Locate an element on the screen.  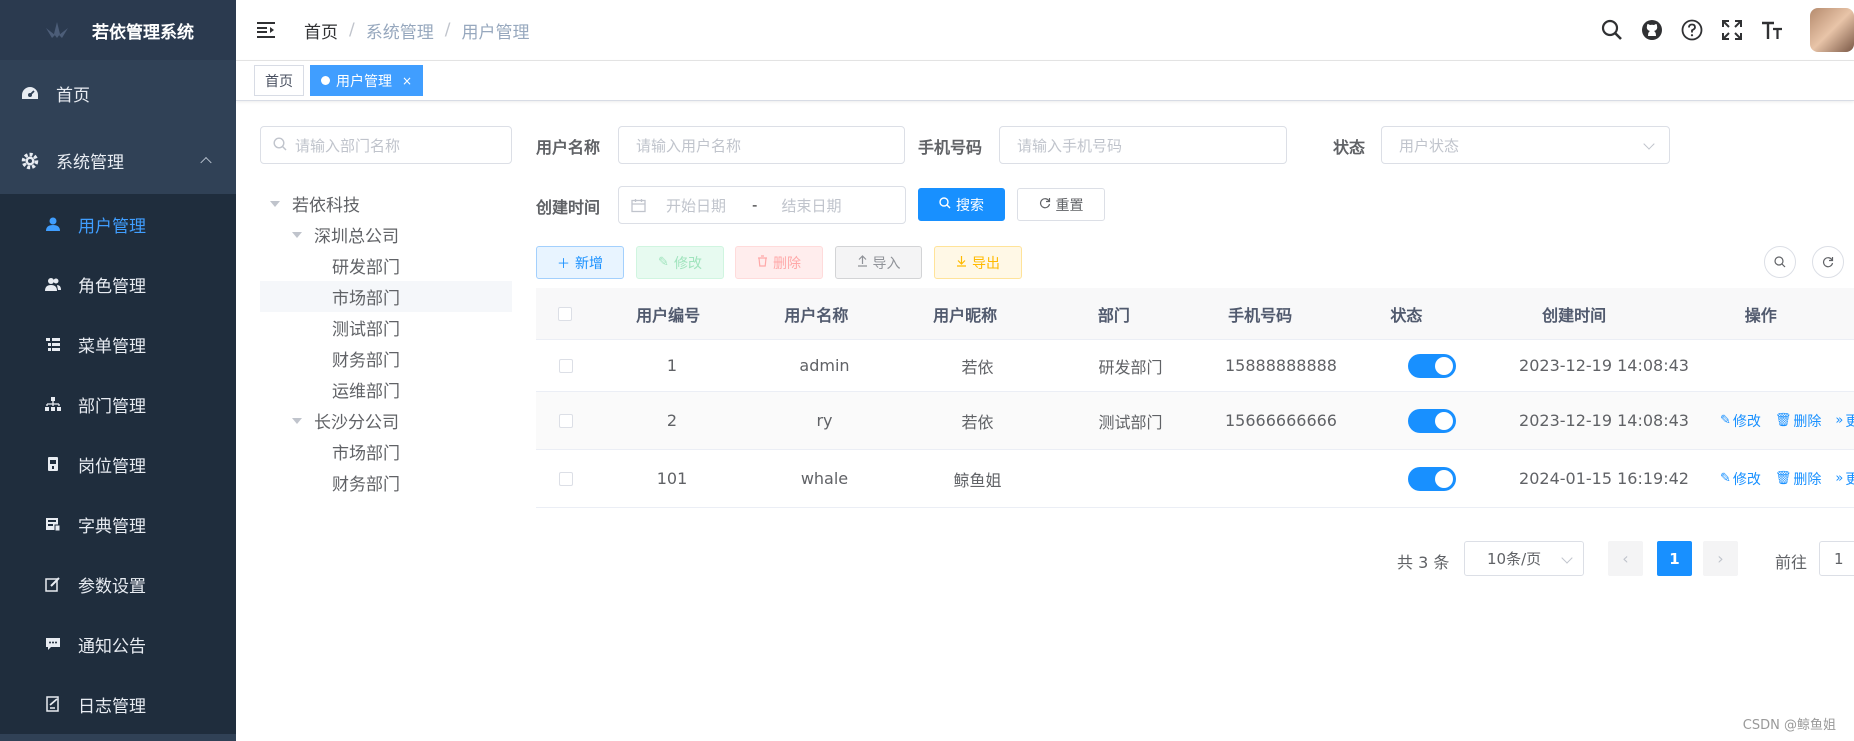
toggle-search-button is located at coordinates (1780, 262).